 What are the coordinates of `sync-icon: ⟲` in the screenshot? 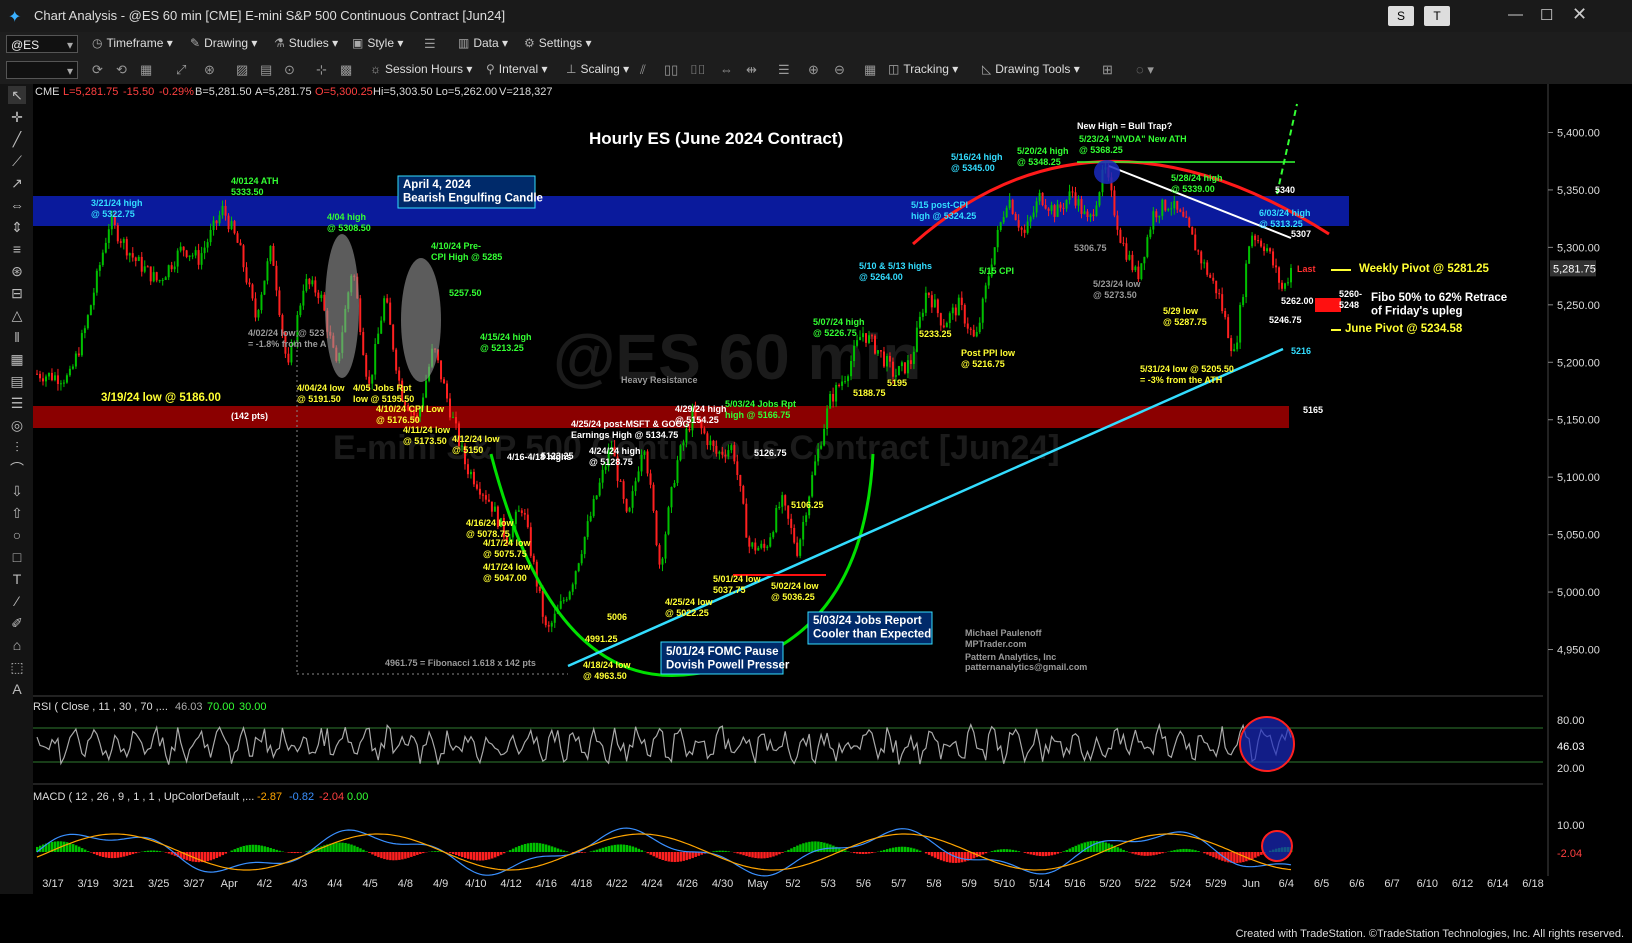 It's located at (121, 70).